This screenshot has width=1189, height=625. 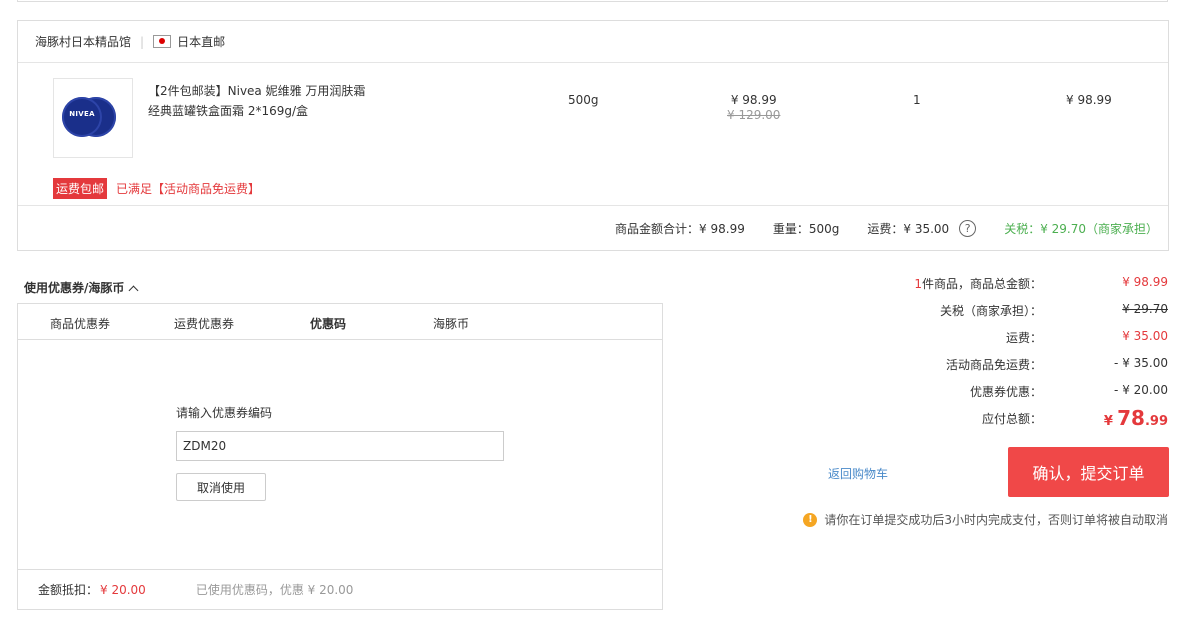 I want to click on grand-total-label: 应付总额：, so click(x=1011, y=419).